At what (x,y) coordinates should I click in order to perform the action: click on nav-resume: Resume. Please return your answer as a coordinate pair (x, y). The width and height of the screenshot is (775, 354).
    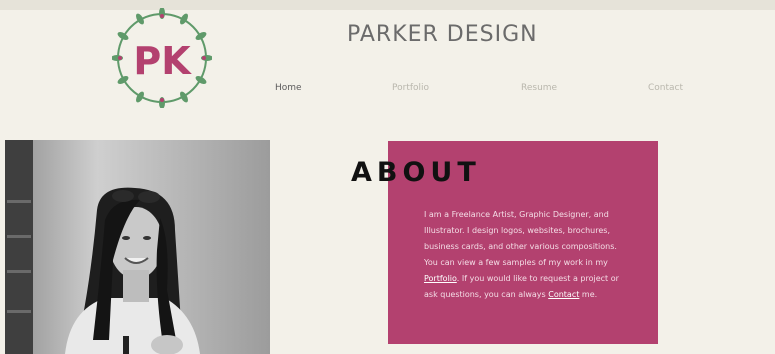
    Looking at the image, I should click on (539, 88).